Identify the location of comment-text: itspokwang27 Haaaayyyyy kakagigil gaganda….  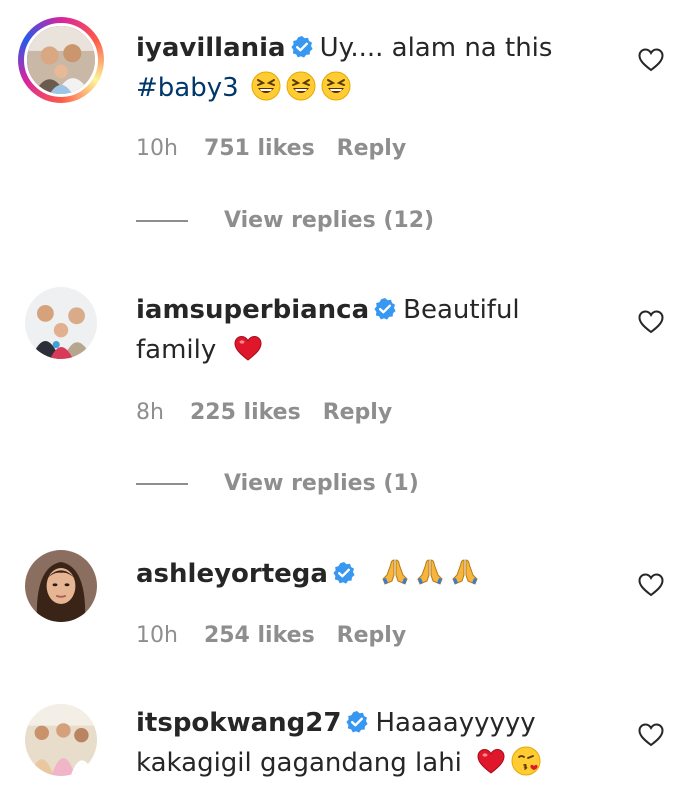
(366, 743).